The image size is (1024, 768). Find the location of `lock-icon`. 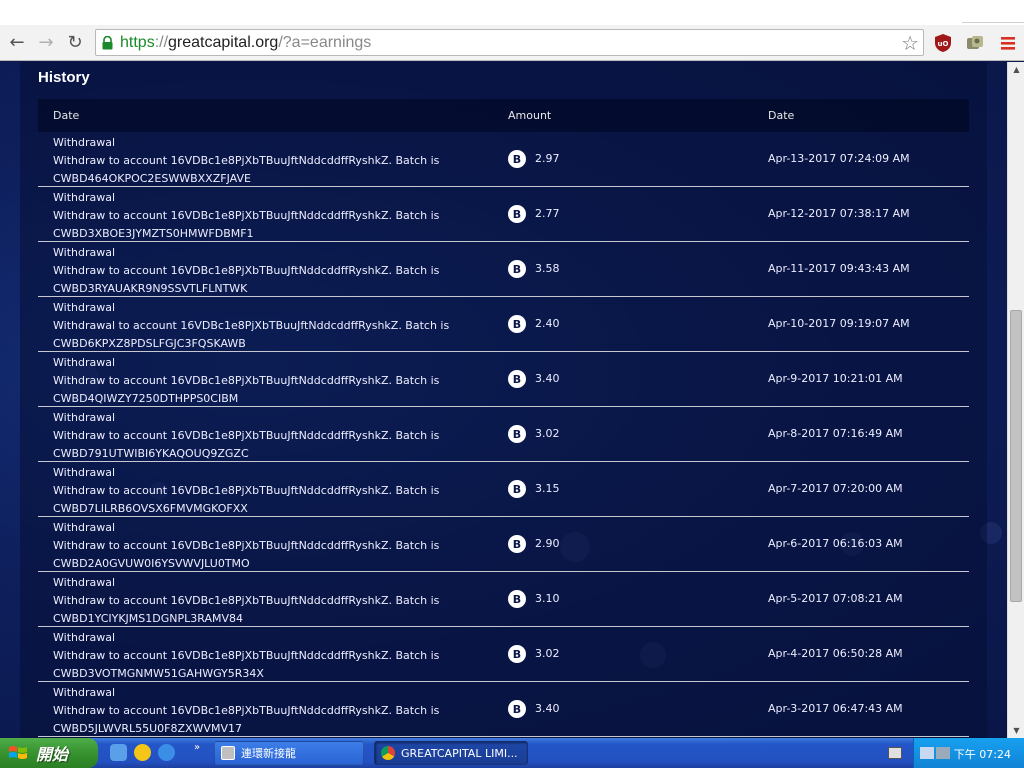

lock-icon is located at coordinates (107, 43).